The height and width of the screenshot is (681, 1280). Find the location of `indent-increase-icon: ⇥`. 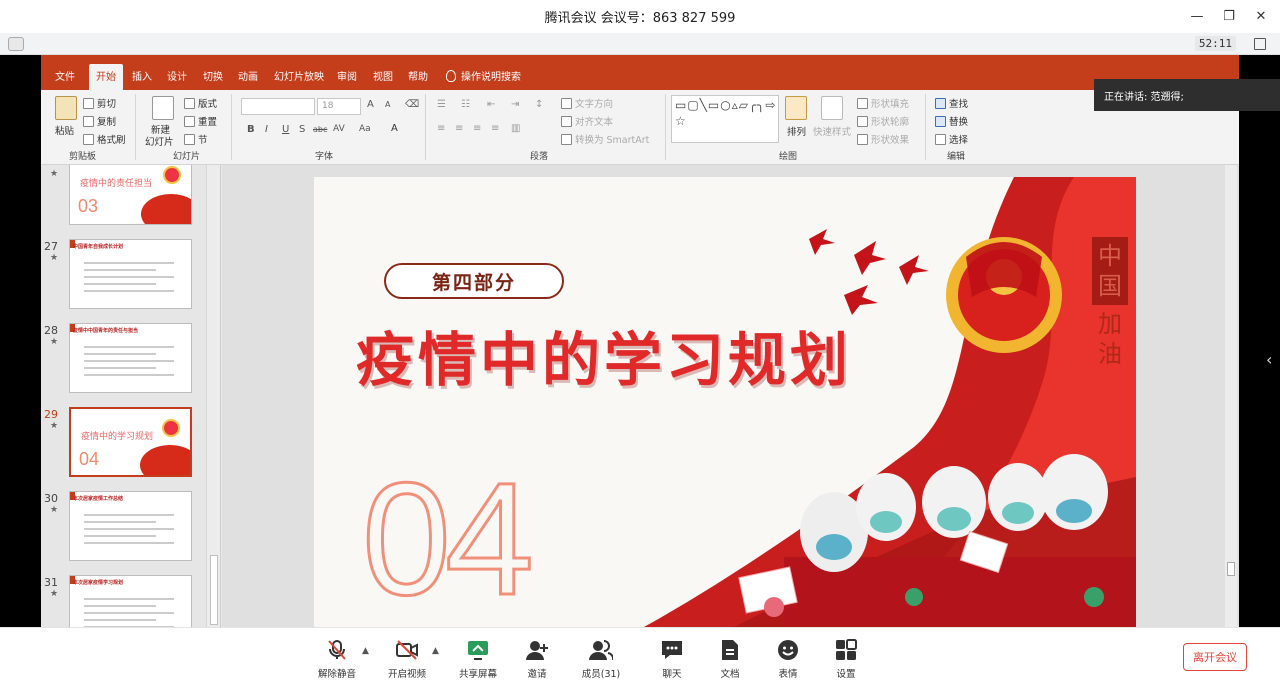

indent-increase-icon: ⇥ is located at coordinates (515, 104).